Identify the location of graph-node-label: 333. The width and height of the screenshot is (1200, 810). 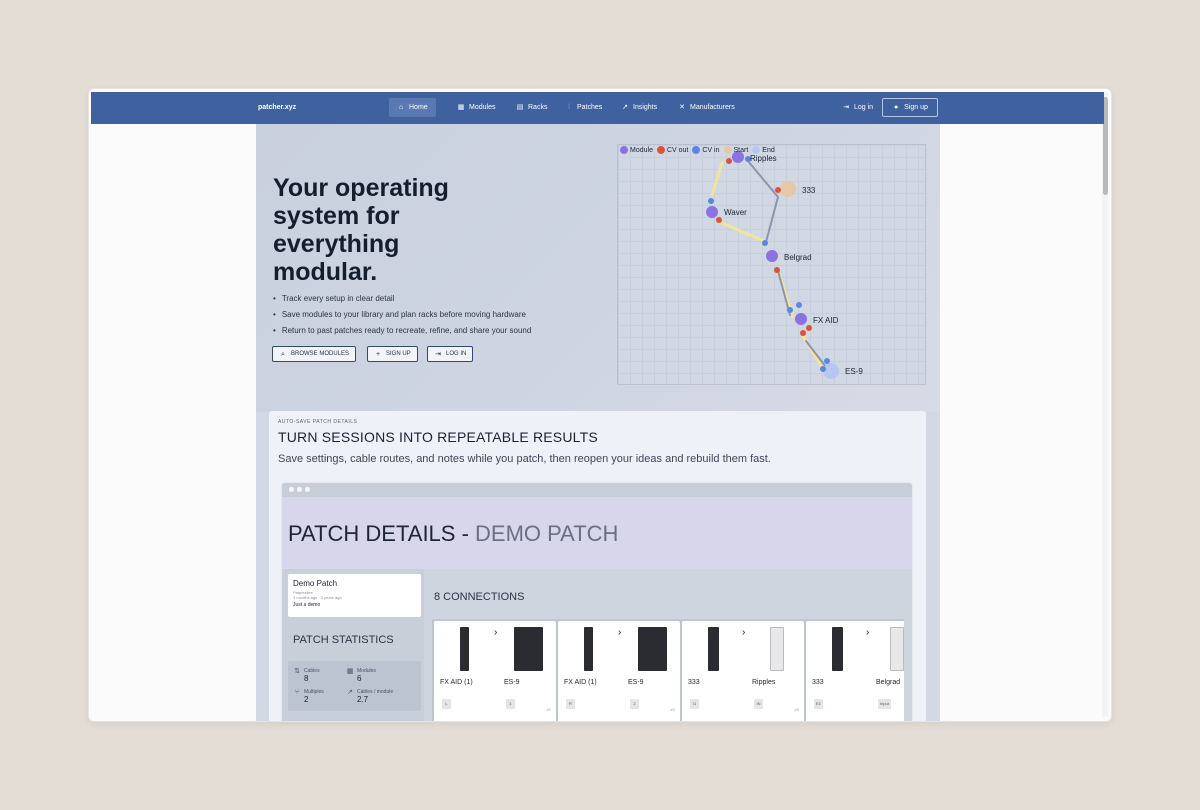
(809, 190).